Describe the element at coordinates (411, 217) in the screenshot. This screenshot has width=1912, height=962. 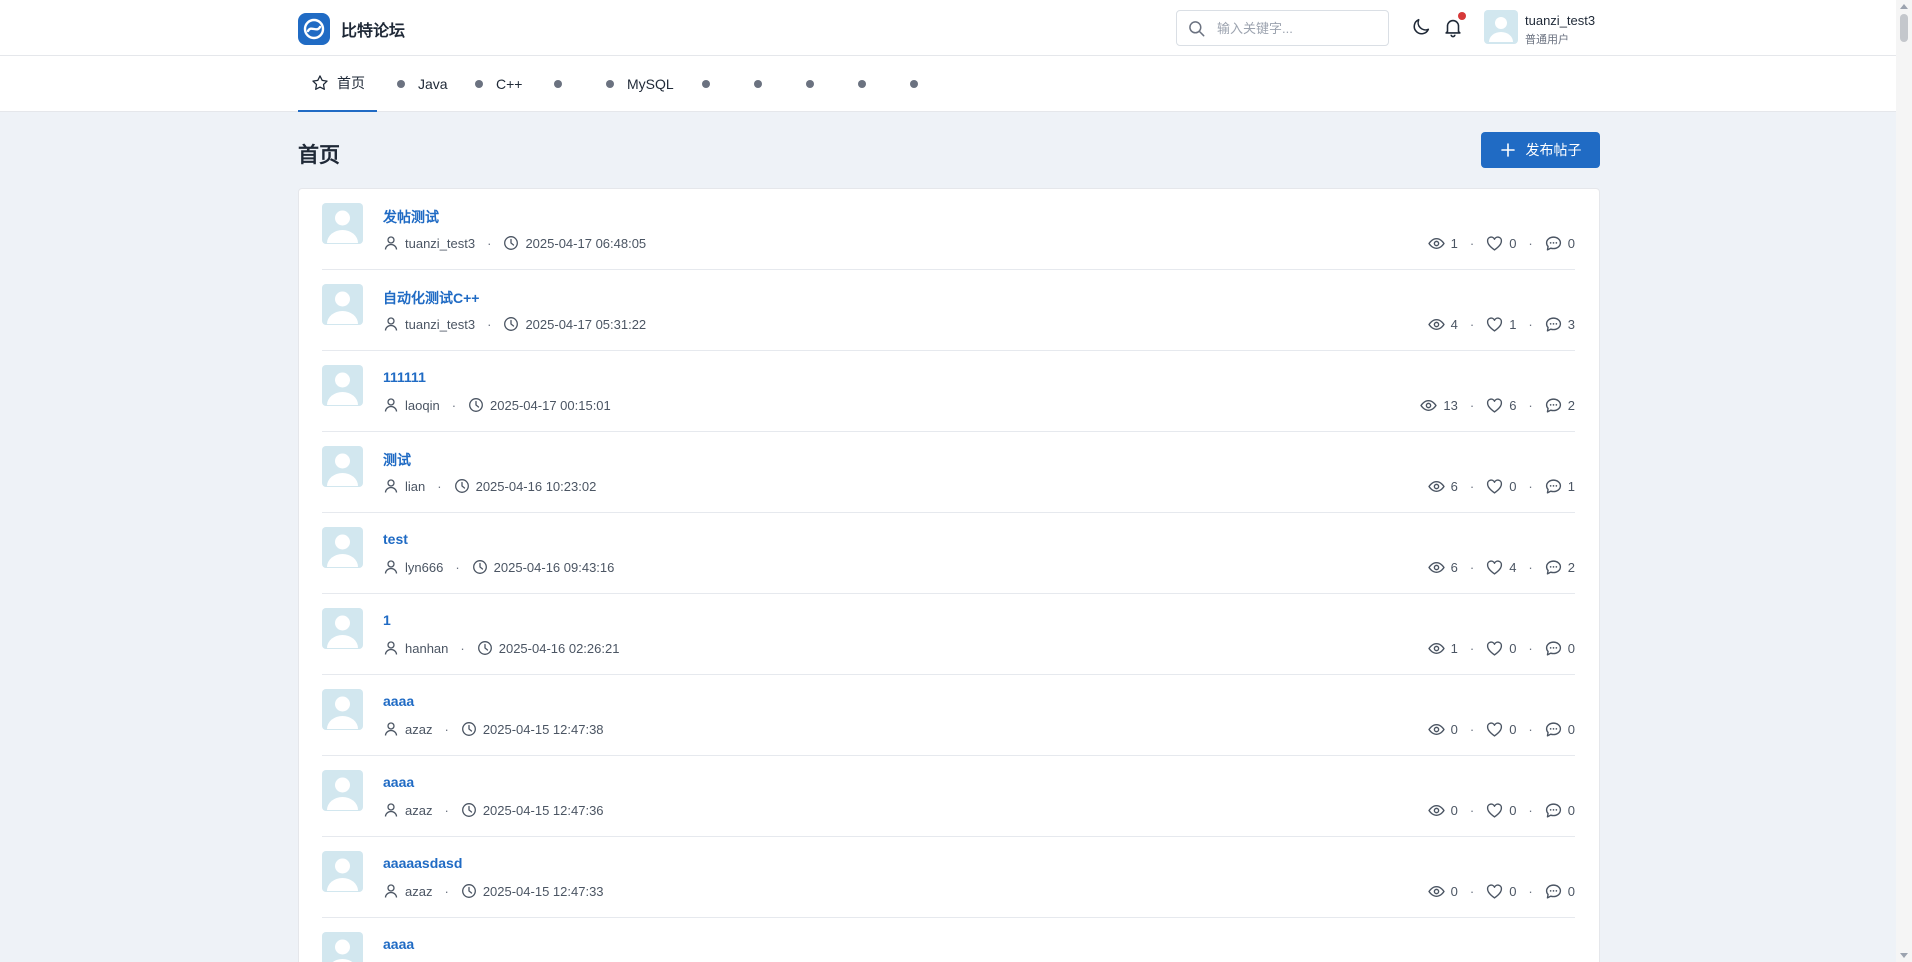
I see `post-title: 发帖测试` at that location.